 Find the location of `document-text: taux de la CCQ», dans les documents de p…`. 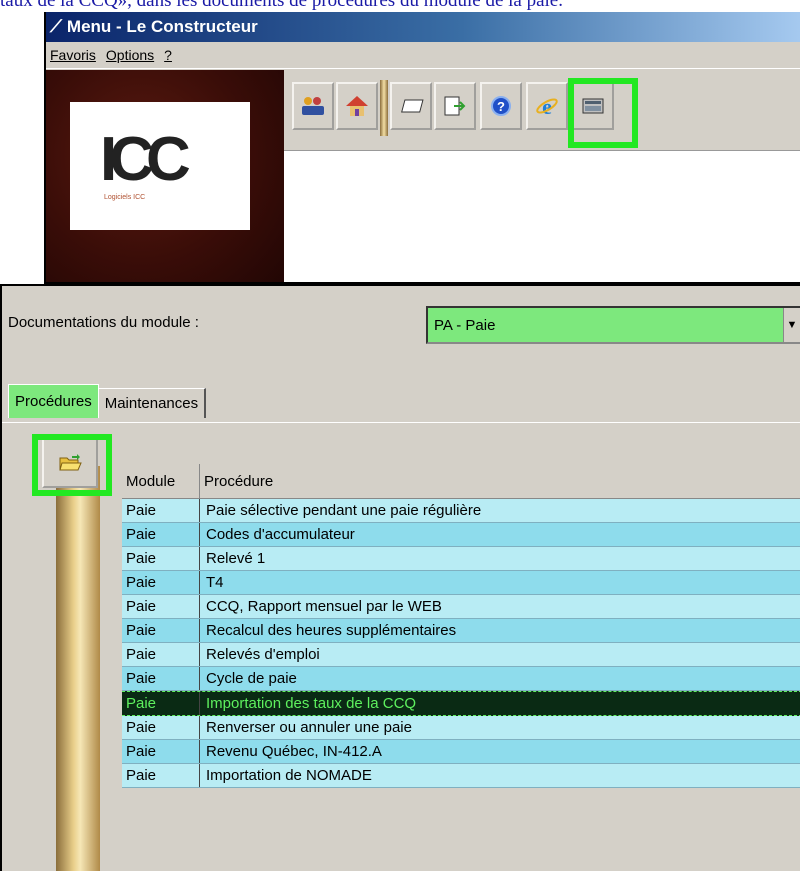

document-text: taux de la CCQ», dans les documents de p… is located at coordinates (281, 5).